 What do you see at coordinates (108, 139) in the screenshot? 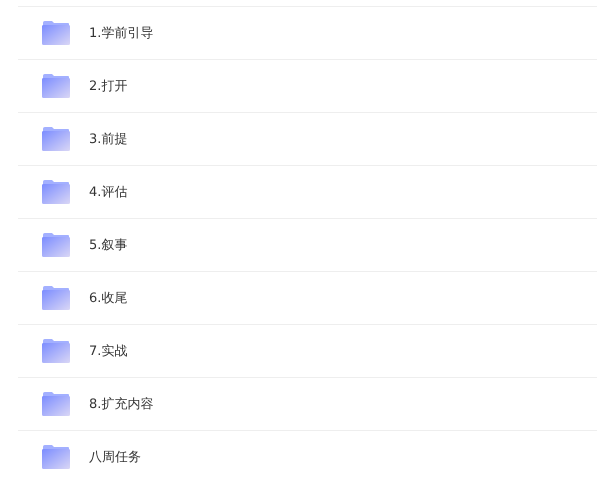
I see `folder-name: 3.前提` at bounding box center [108, 139].